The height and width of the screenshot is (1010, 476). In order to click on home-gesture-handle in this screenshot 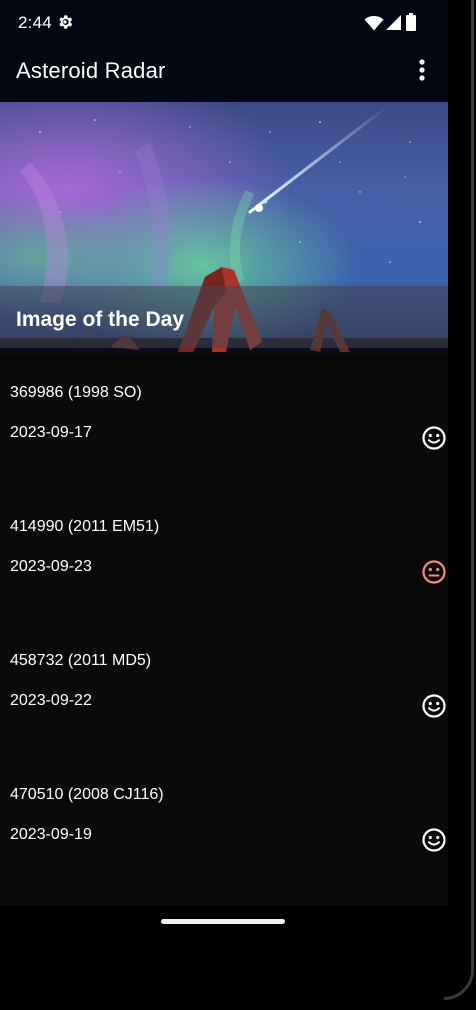, I will do `click(223, 921)`.